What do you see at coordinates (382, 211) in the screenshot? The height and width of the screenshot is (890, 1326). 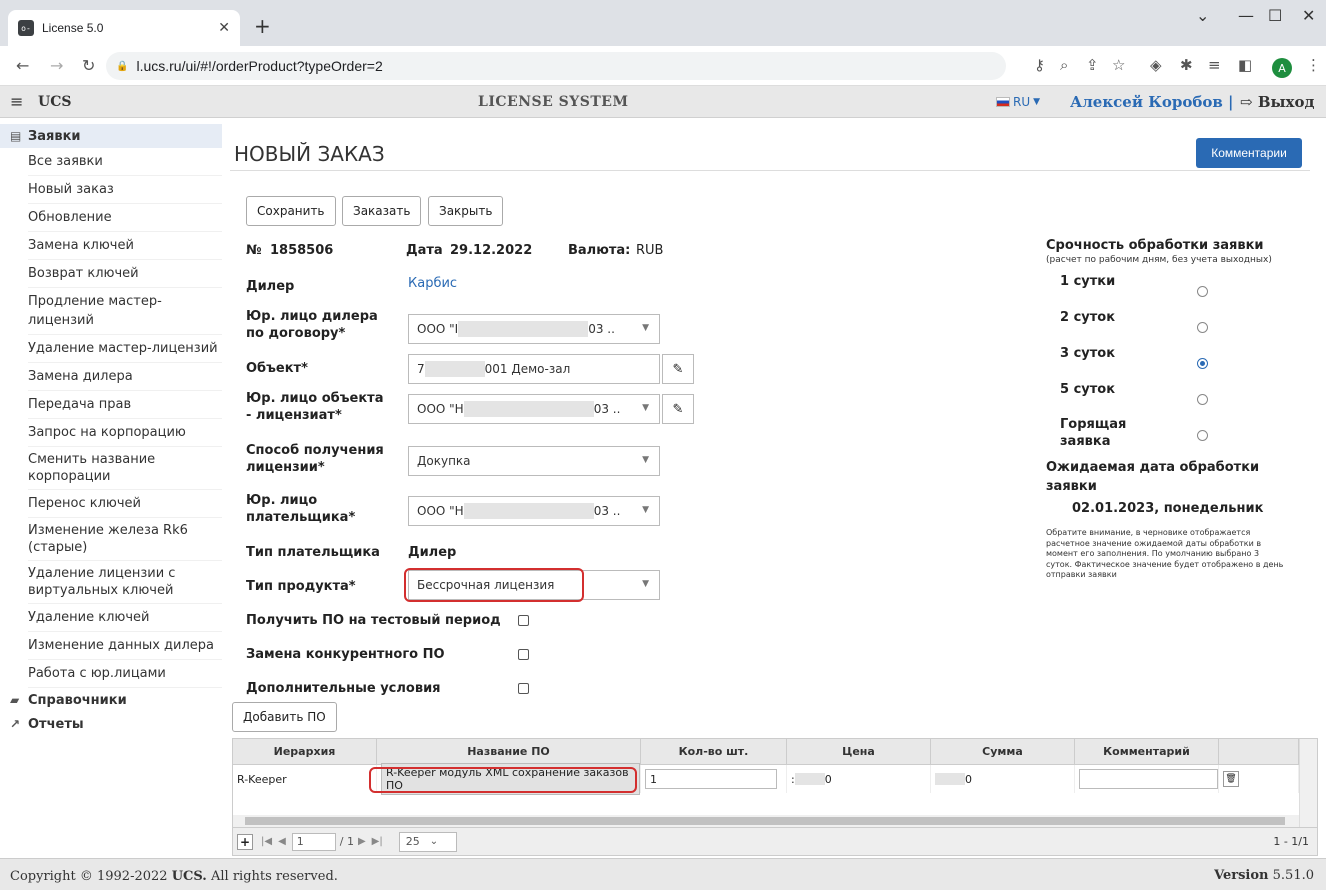 I see `order-button: Заказать` at bounding box center [382, 211].